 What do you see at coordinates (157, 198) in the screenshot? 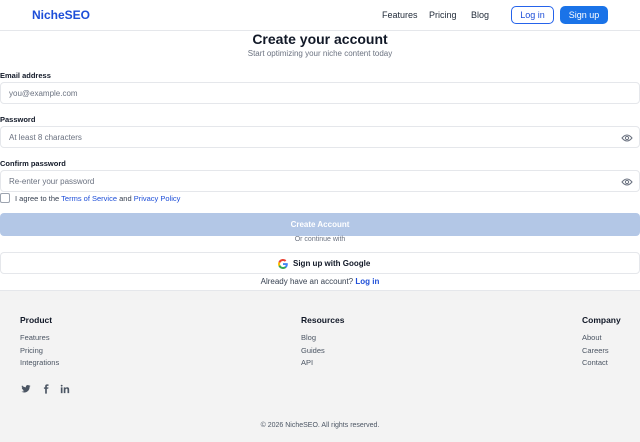
I see `privacy-link: Privacy Policy` at bounding box center [157, 198].